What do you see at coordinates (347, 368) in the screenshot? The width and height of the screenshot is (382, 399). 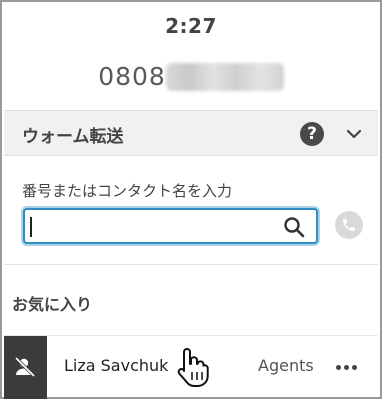 I see `more-horizontal-icon` at bounding box center [347, 368].